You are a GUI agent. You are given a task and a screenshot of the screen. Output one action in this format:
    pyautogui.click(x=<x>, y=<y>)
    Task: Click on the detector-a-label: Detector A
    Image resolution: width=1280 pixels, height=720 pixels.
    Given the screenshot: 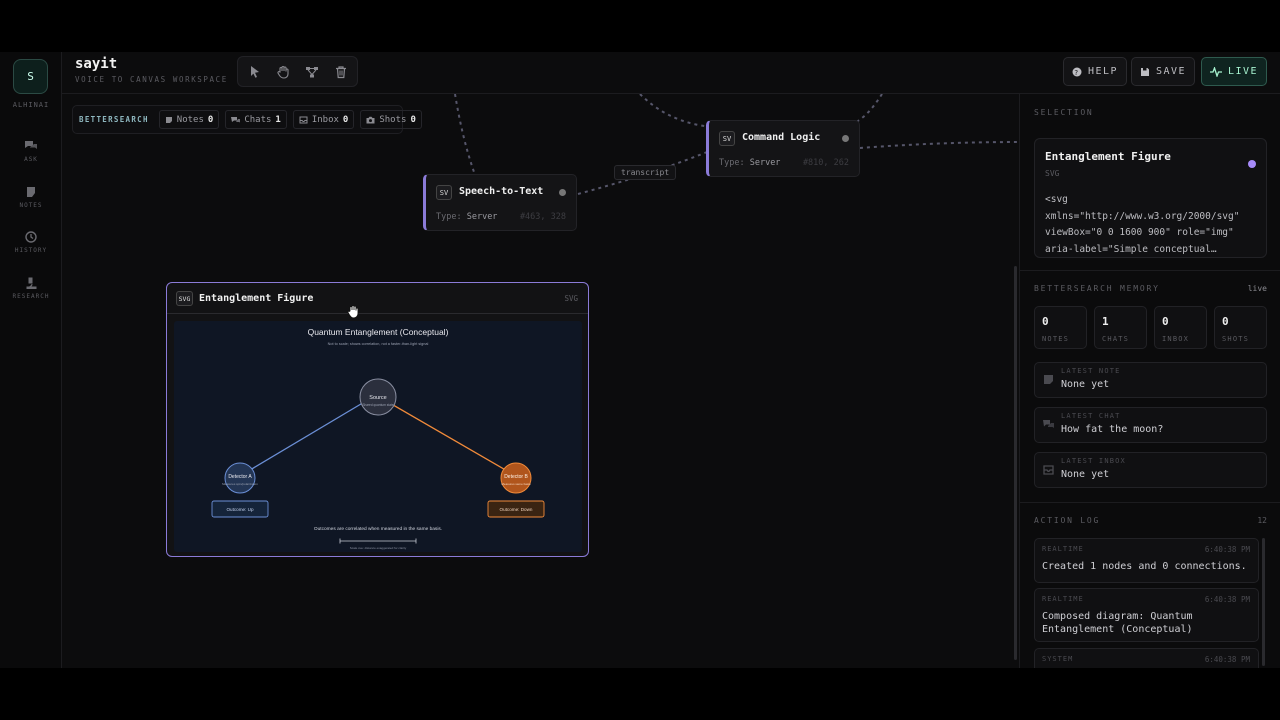 What is the action you would take?
    pyautogui.click(x=240, y=477)
    